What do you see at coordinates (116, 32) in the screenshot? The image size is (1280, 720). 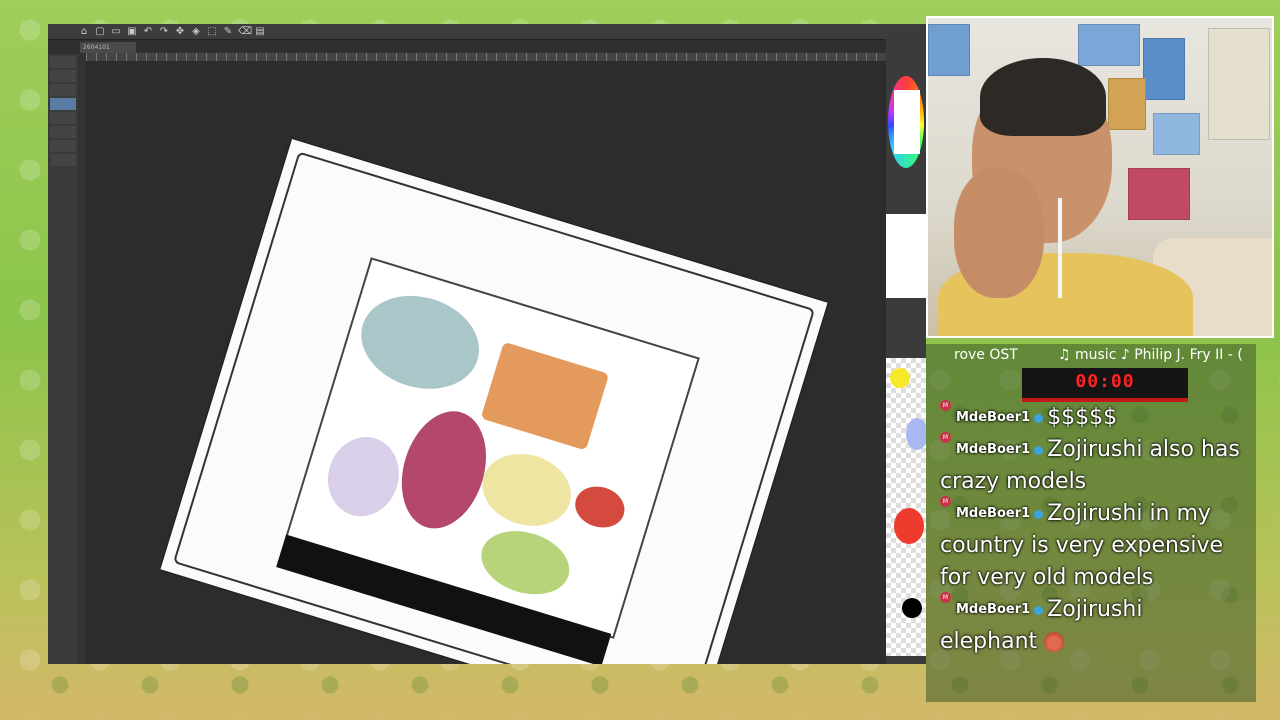 I see `open-icon: ▭` at bounding box center [116, 32].